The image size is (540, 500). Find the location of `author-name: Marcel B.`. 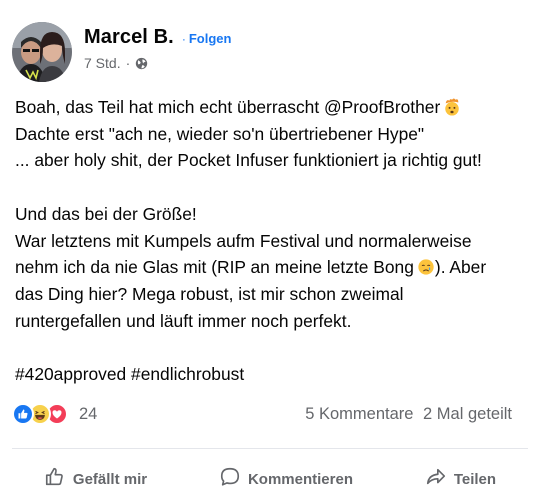

author-name: Marcel B. is located at coordinates (129, 37).